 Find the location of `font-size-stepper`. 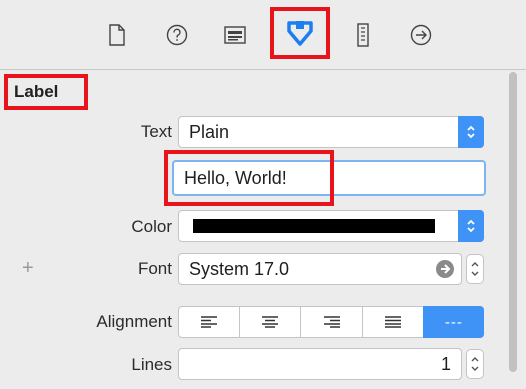

font-size-stepper is located at coordinates (475, 269).